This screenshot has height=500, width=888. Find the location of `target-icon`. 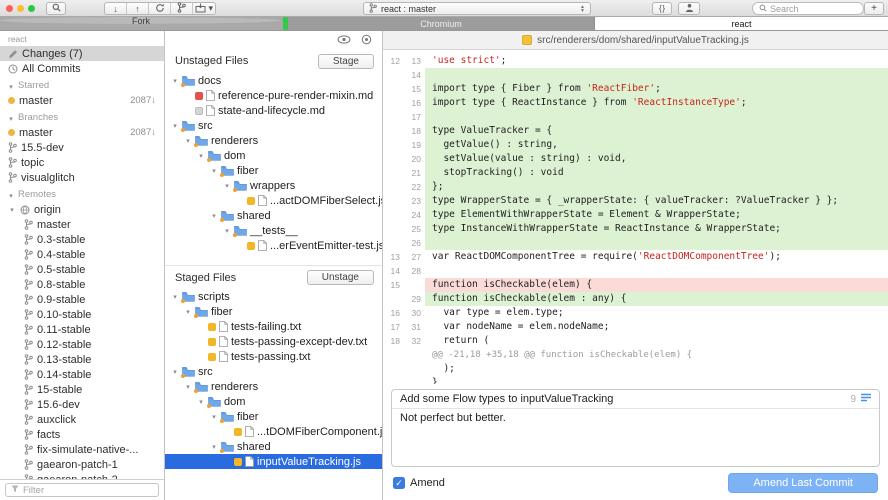

target-icon is located at coordinates (366, 41).